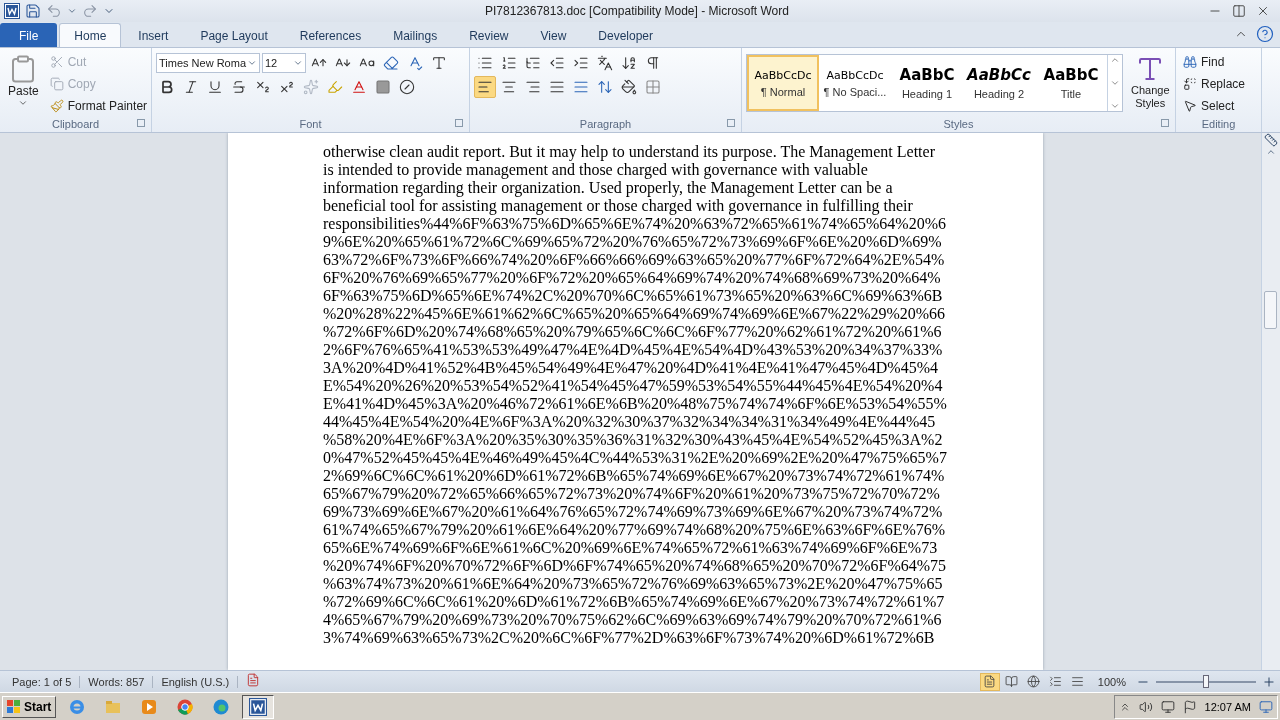 The image size is (1280, 720). I want to click on font-color-icon, so click(359, 87).